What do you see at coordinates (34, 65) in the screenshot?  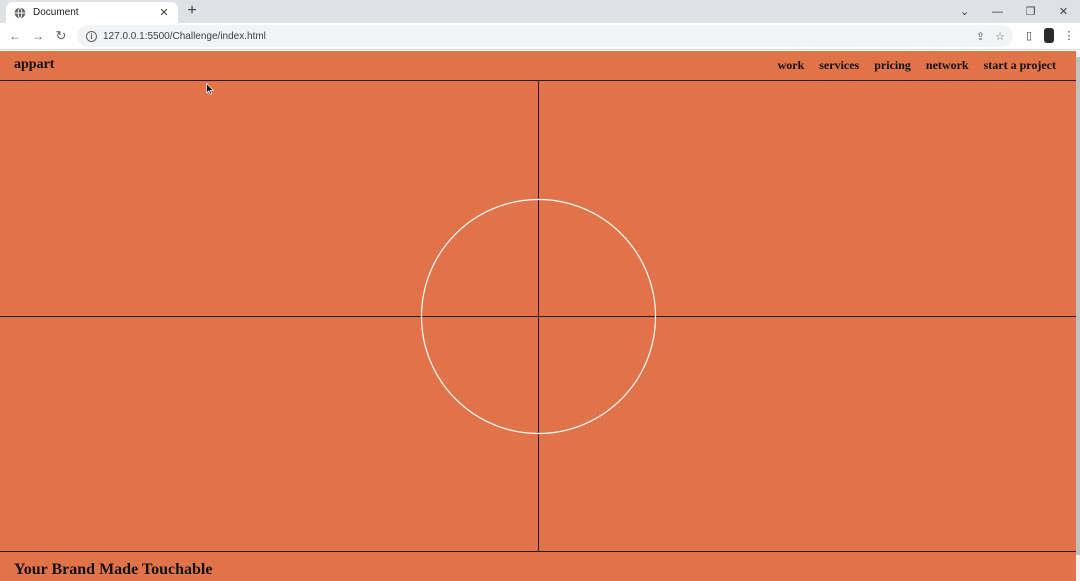 I see `site-logo: appart` at bounding box center [34, 65].